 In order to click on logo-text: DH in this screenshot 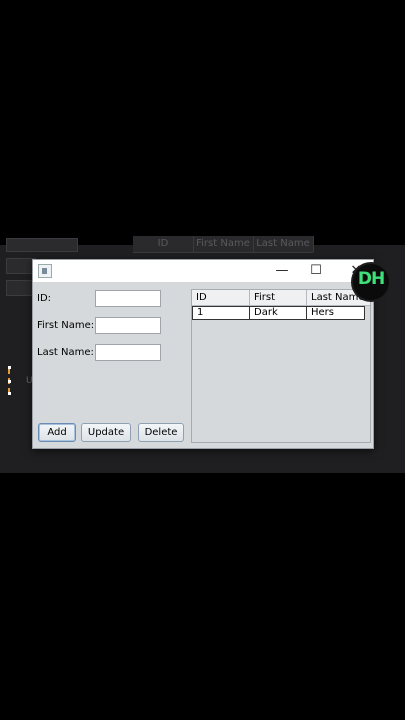, I will do `click(371, 279)`.